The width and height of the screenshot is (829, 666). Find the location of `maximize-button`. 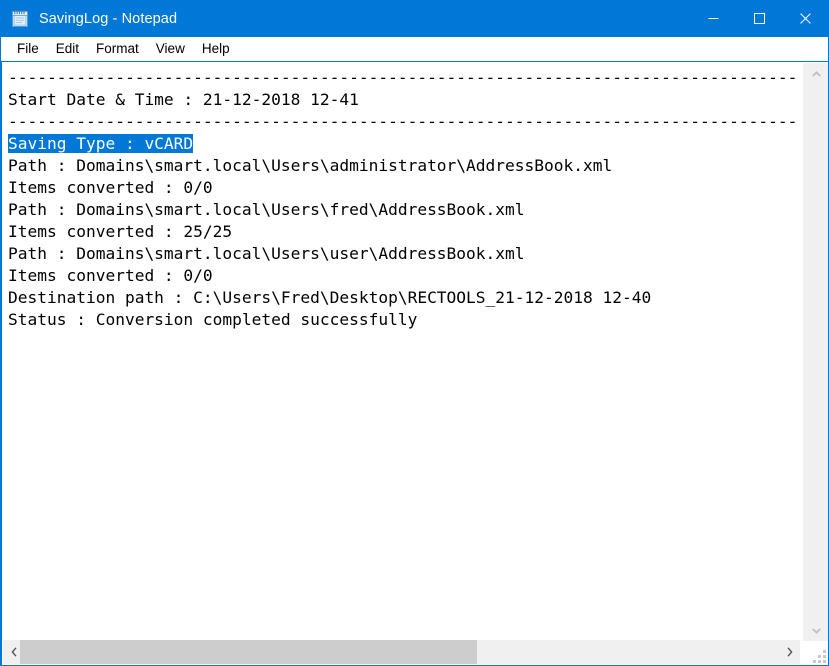

maximize-button is located at coordinates (759, 18).